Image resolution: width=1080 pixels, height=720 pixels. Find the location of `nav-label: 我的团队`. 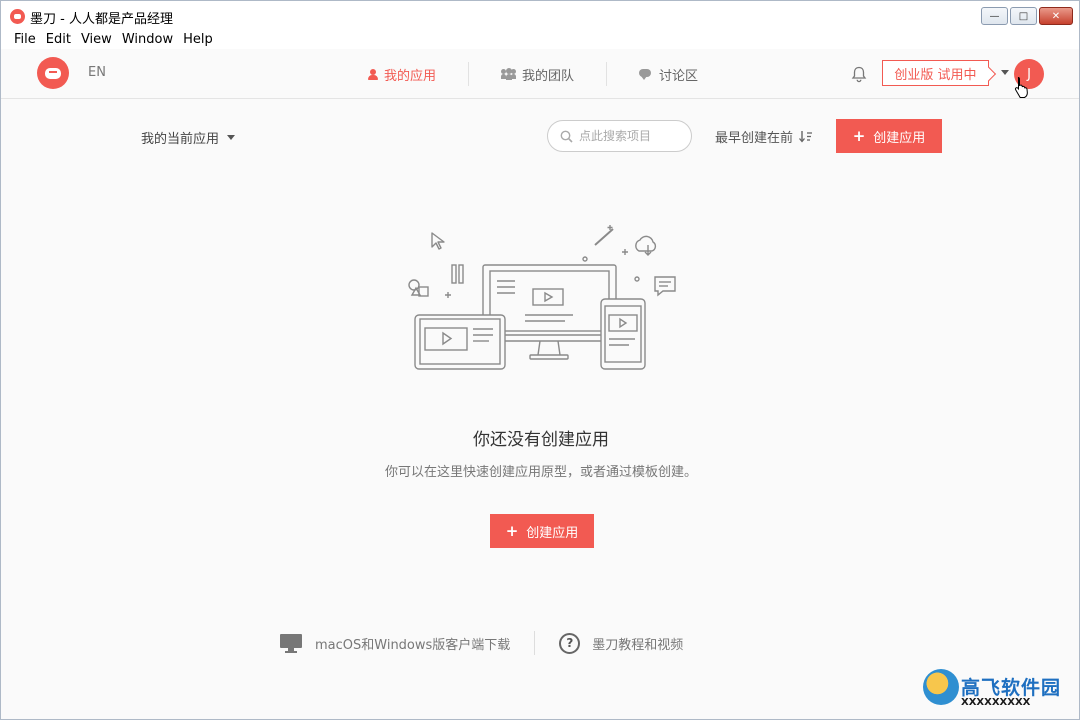

nav-label: 我的团队 is located at coordinates (548, 76).